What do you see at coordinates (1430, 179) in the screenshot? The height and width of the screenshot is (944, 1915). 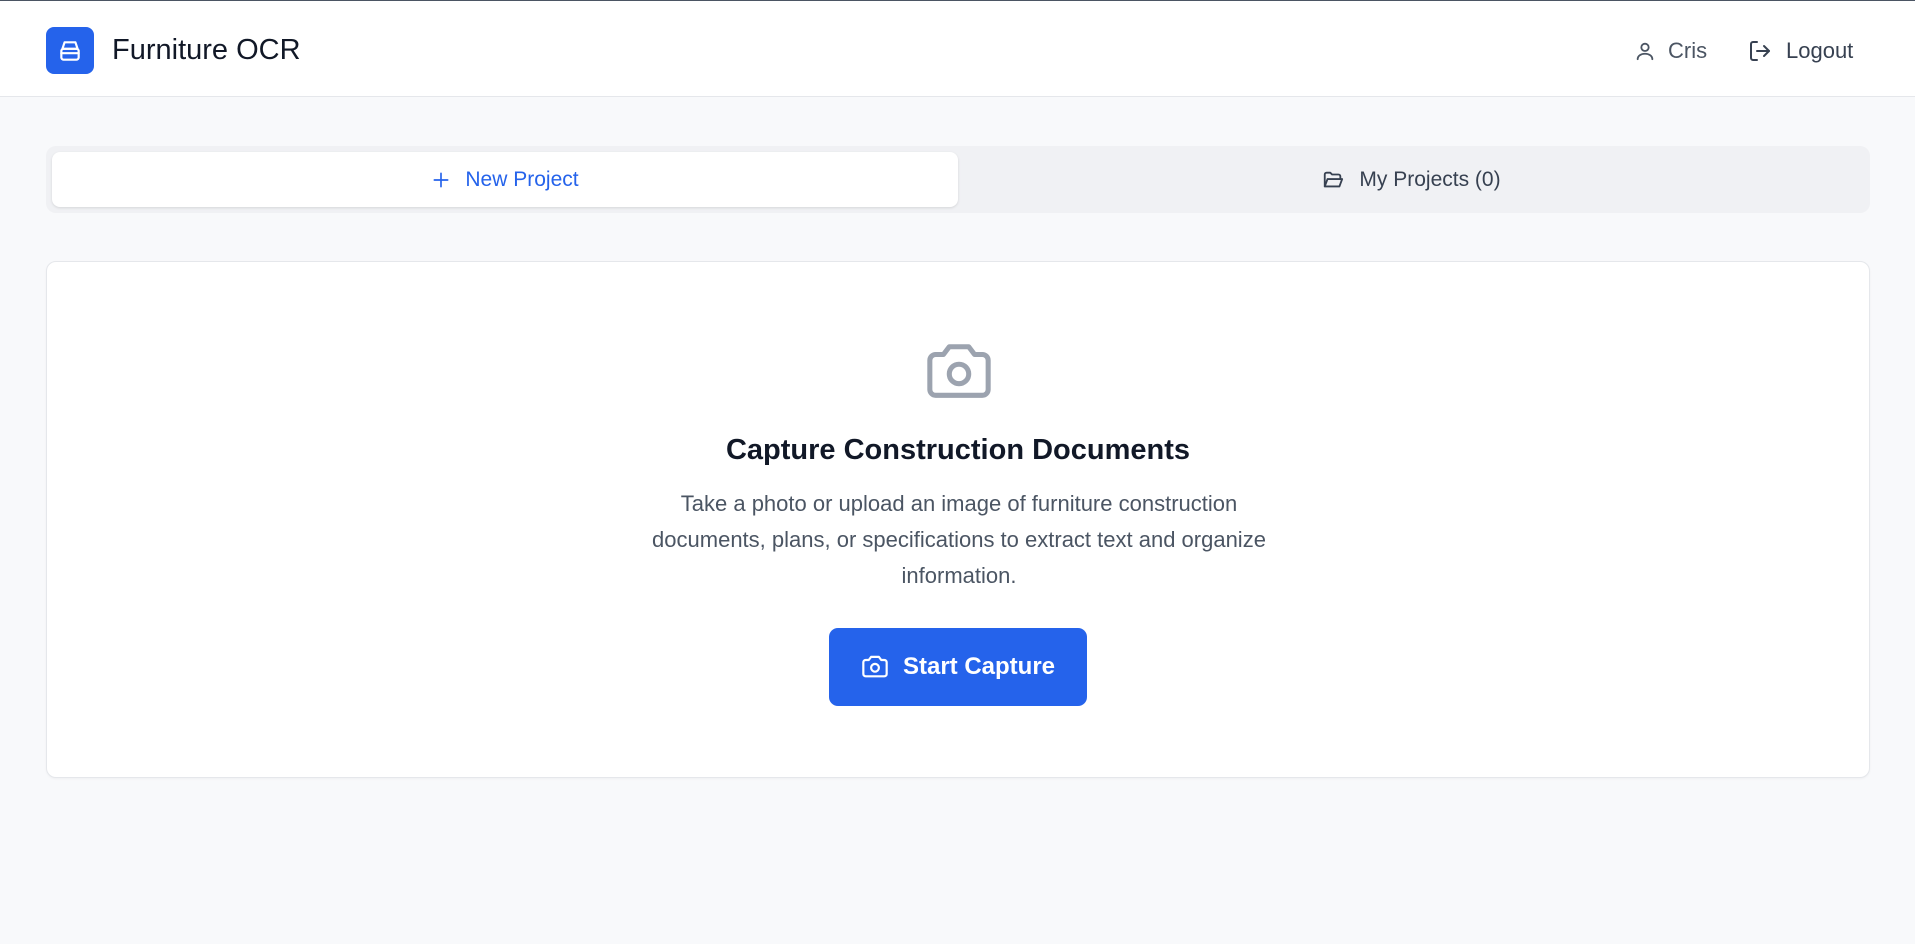 I see `tab-my-projects-label: My Projects (0)` at bounding box center [1430, 179].